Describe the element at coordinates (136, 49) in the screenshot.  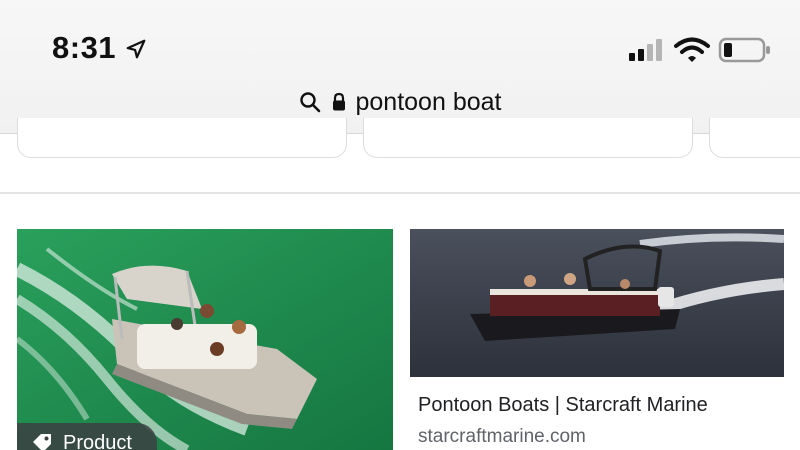
I see `location-arrow-icon` at that location.